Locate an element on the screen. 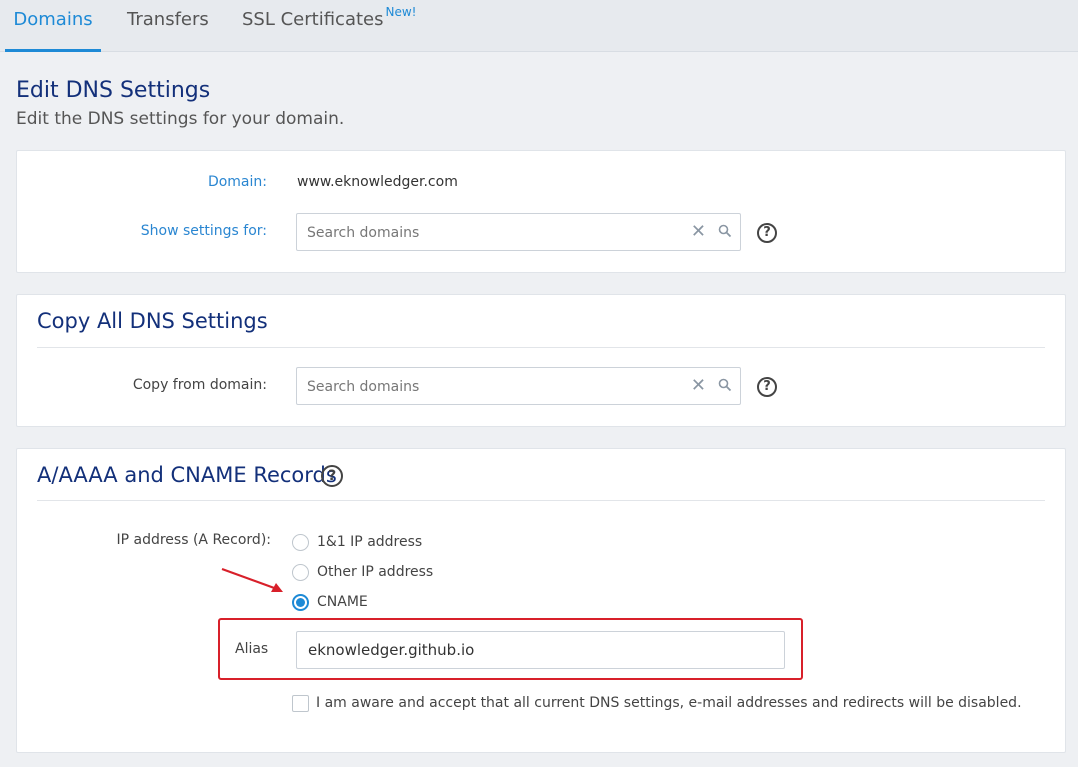 Image resolution: width=1078 pixels, height=767 pixels. tab-bar: Domains Transfers SSL Certificates New! is located at coordinates (539, 26).